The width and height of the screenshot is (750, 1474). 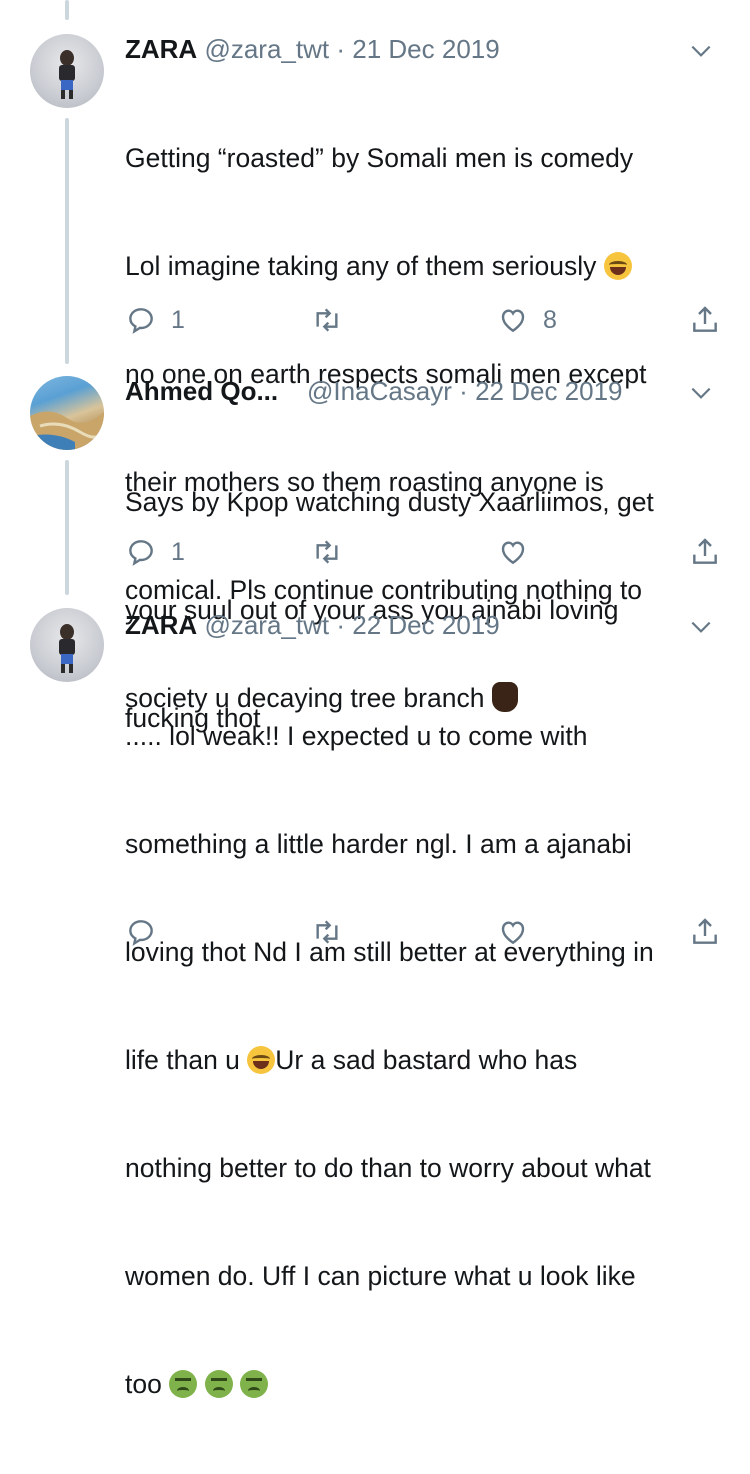 I want to click on tweet-line: too, so click(x=143, y=1384).